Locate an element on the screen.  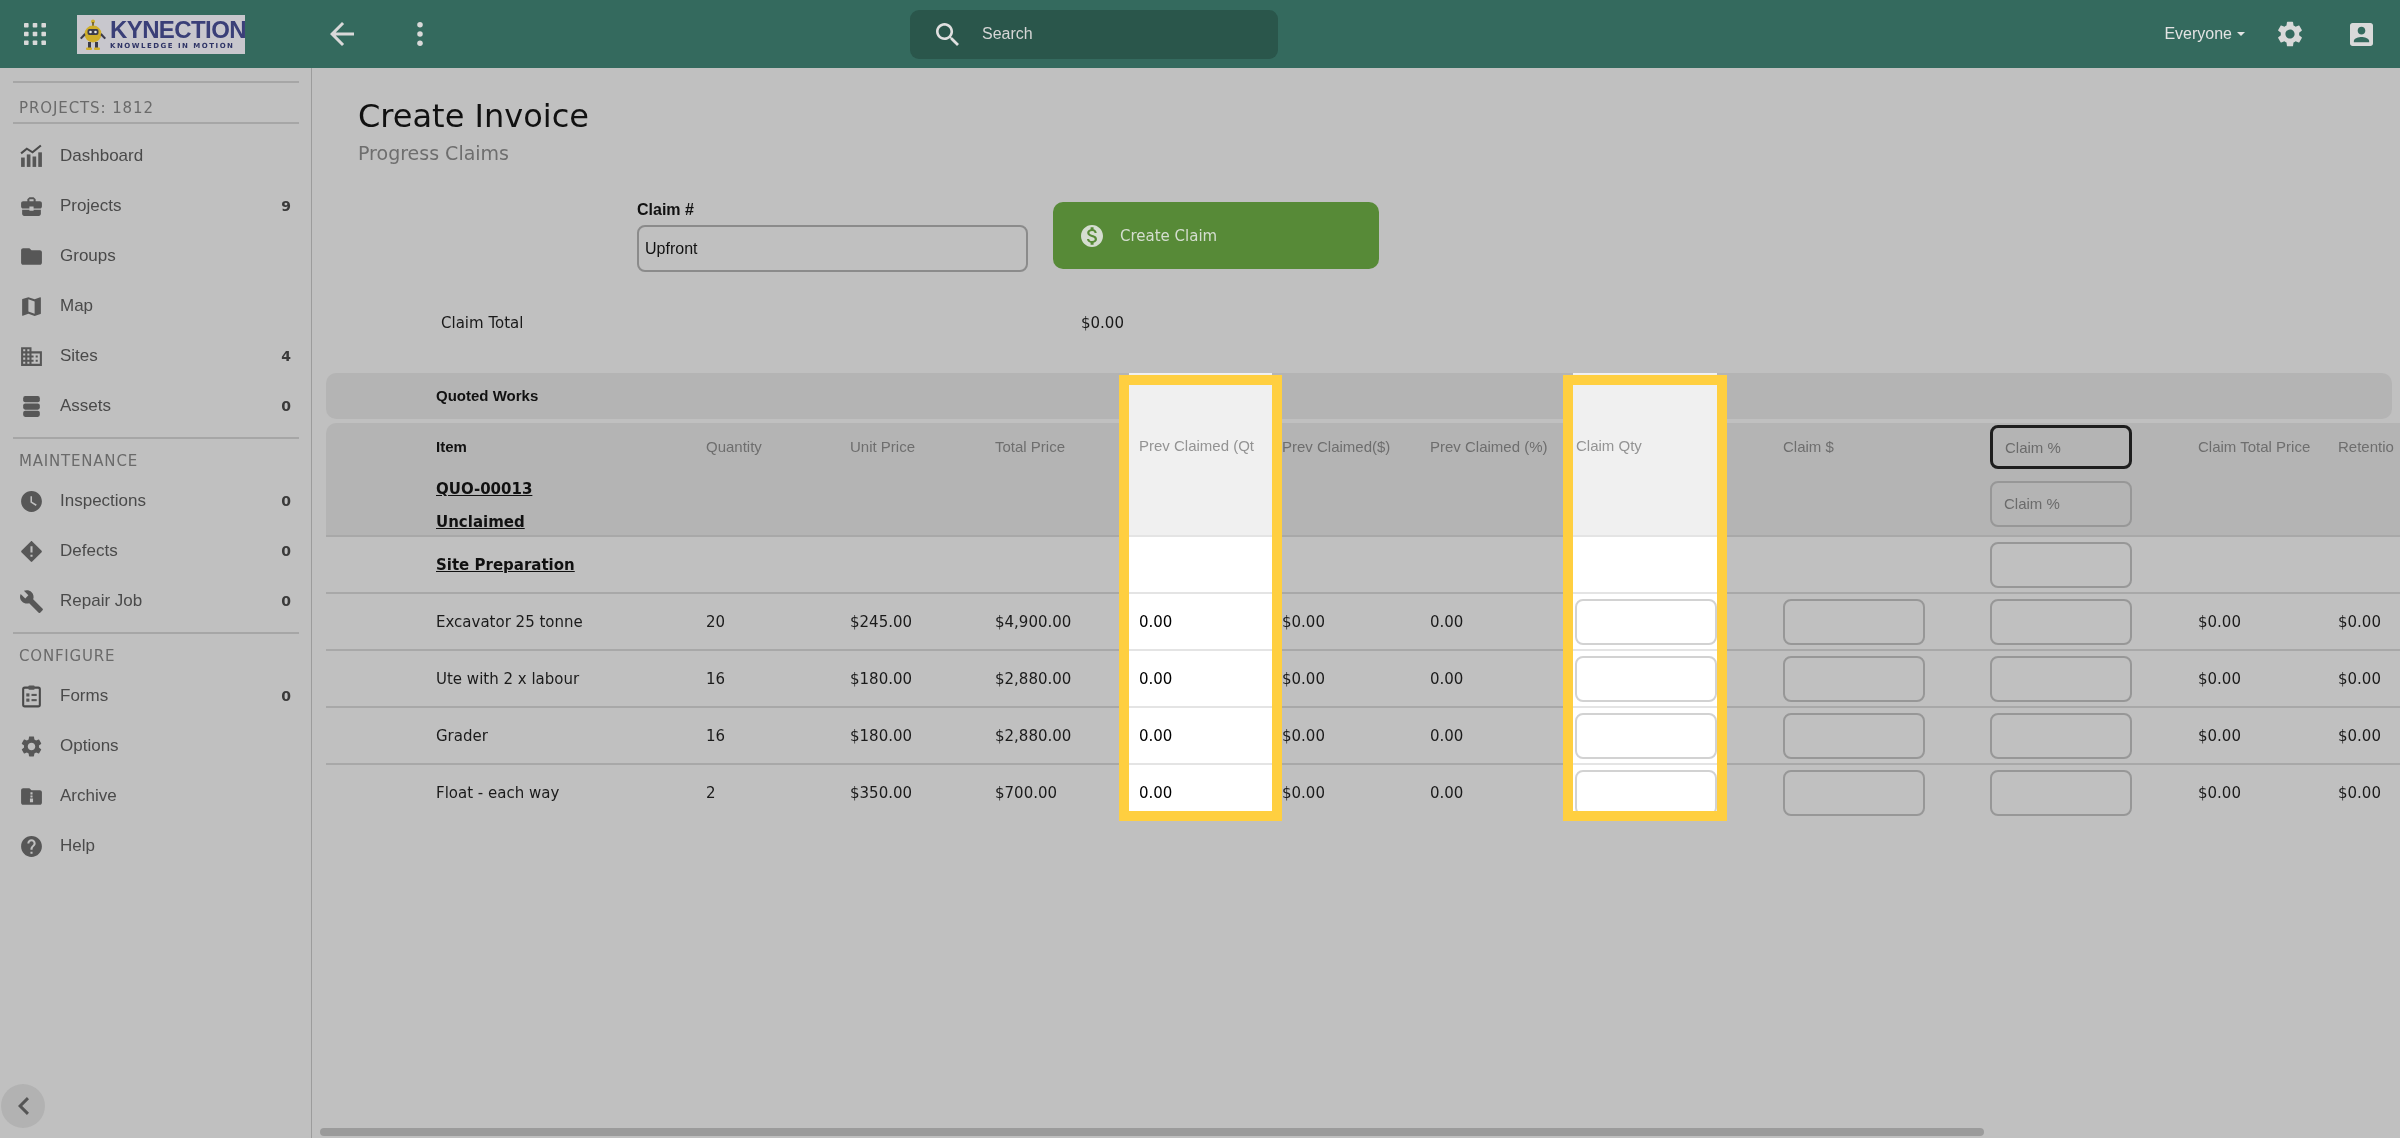
item-count: 4 is located at coordinates (286, 356).